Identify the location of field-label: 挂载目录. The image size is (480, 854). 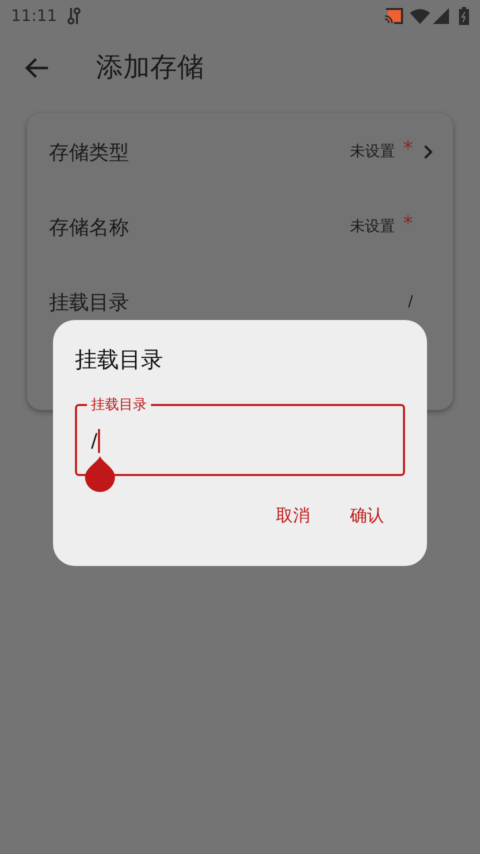
(119, 405).